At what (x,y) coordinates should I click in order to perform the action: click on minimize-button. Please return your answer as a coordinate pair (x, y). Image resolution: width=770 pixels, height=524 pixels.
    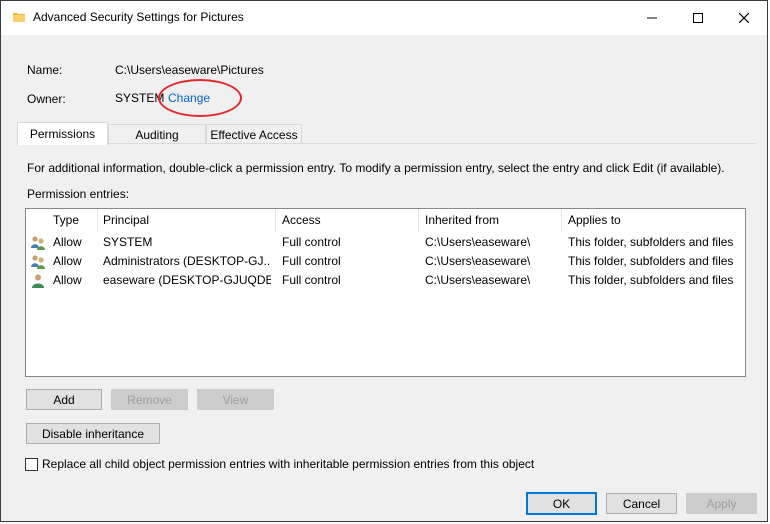
    Looking at the image, I should click on (652, 18).